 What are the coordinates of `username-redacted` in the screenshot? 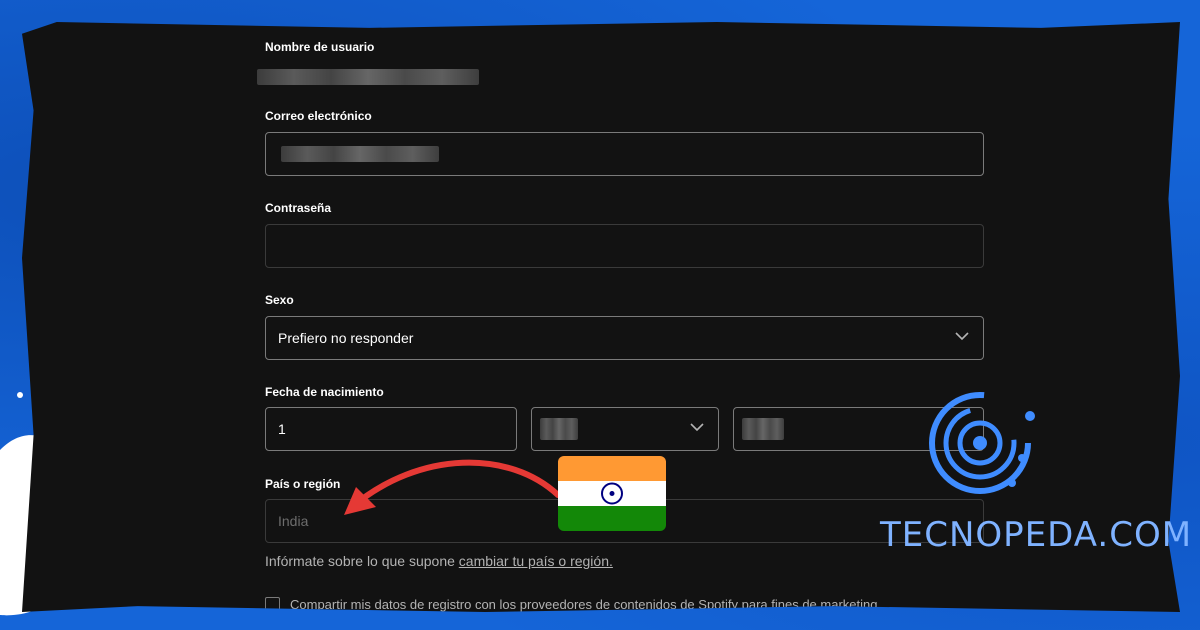 It's located at (368, 77).